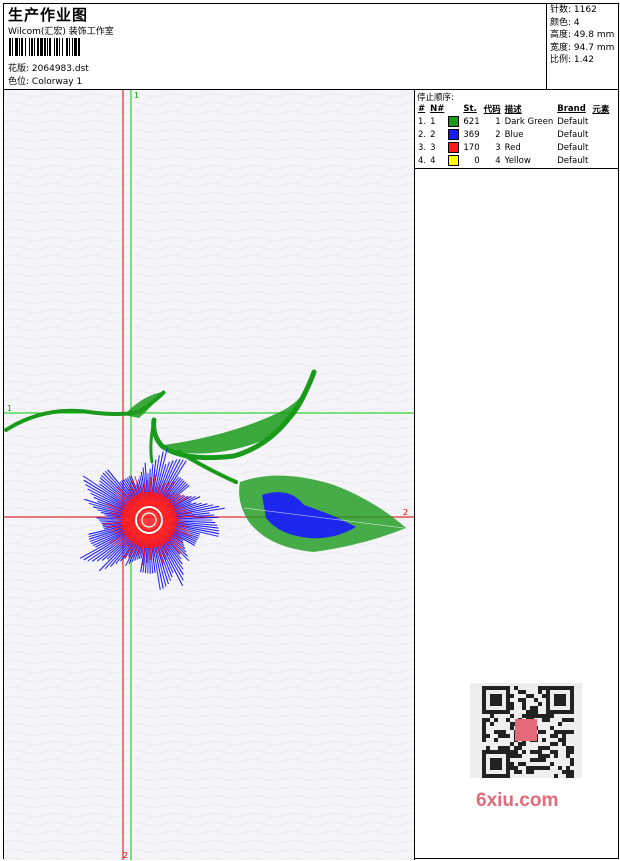  What do you see at coordinates (470, 108) in the screenshot?
I see `column-header: St.` at bounding box center [470, 108].